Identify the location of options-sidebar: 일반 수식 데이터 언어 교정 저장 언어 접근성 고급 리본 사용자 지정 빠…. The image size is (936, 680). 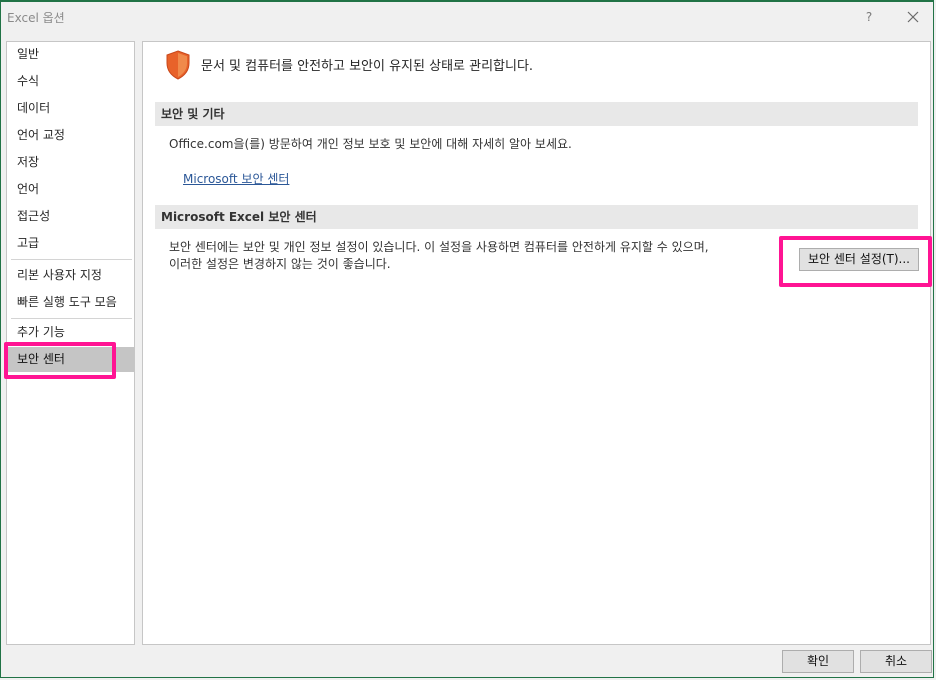
(70, 343).